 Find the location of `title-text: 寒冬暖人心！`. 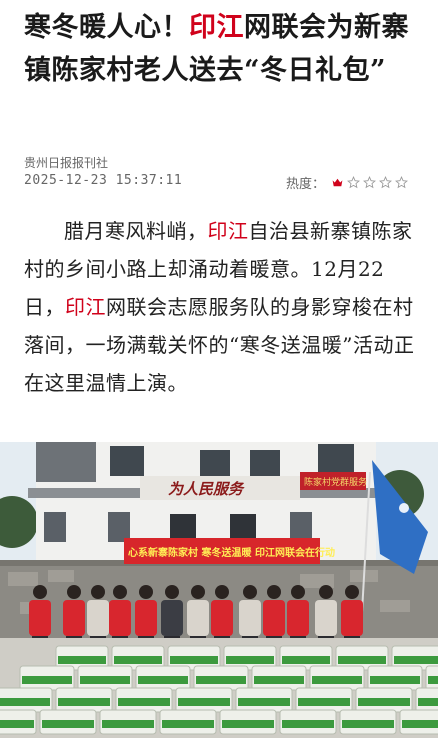

title-text: 寒冬暖人心！ is located at coordinates (106, 27).